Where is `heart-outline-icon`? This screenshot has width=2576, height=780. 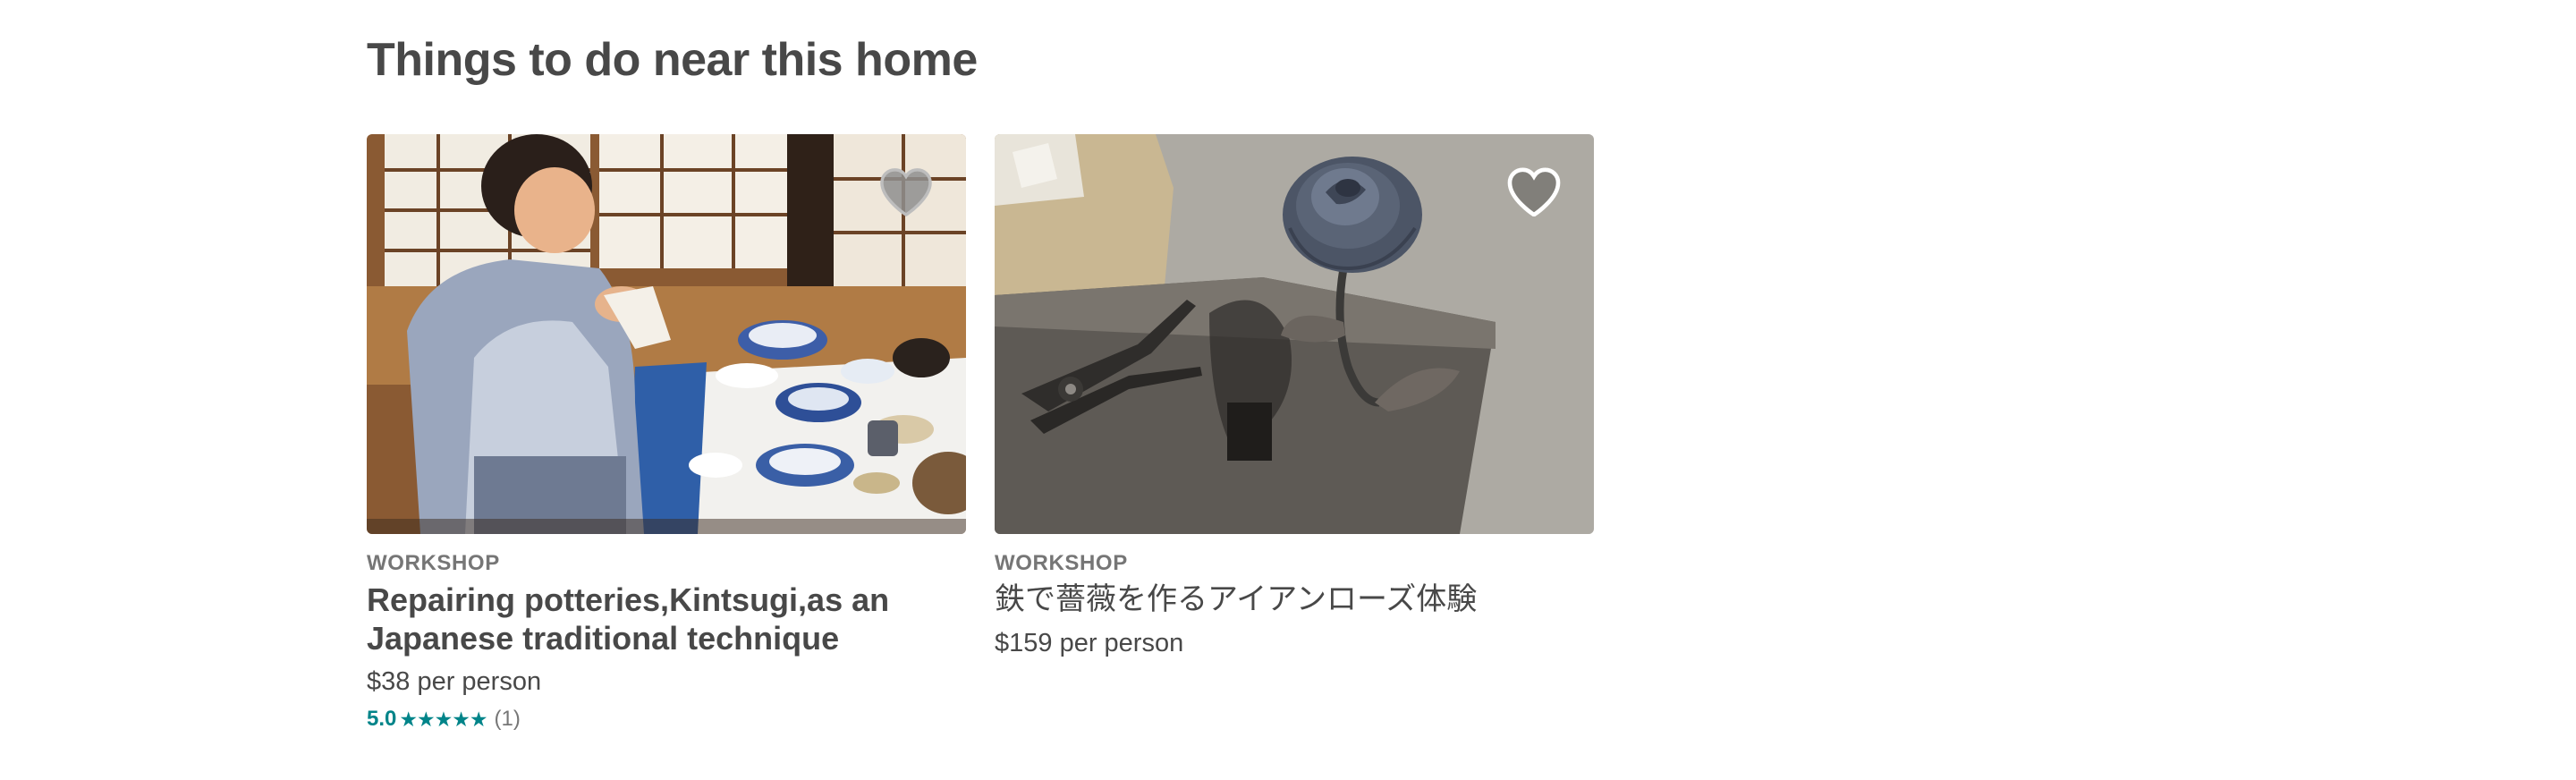 heart-outline-icon is located at coordinates (1534, 191).